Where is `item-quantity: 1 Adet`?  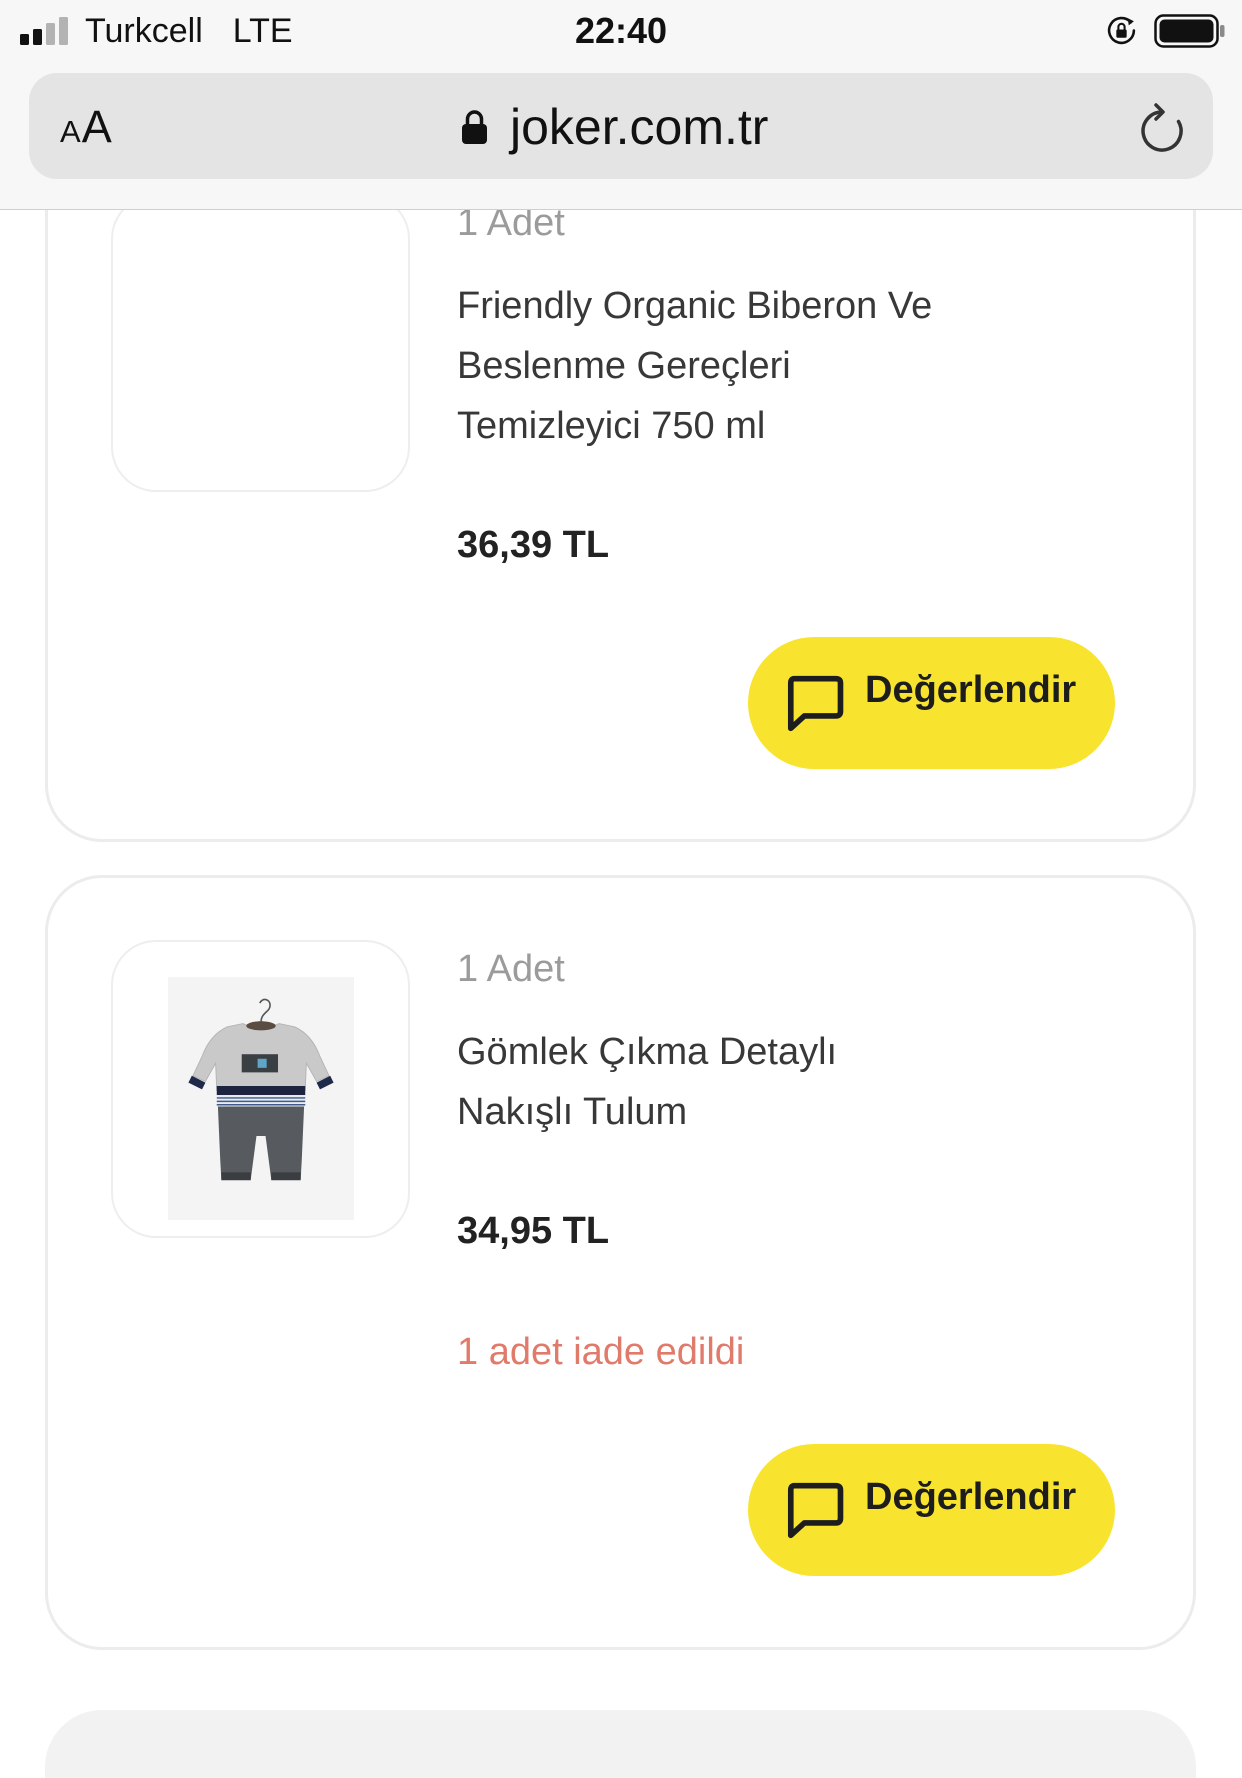 item-quantity: 1 Adet is located at coordinates (511, 969).